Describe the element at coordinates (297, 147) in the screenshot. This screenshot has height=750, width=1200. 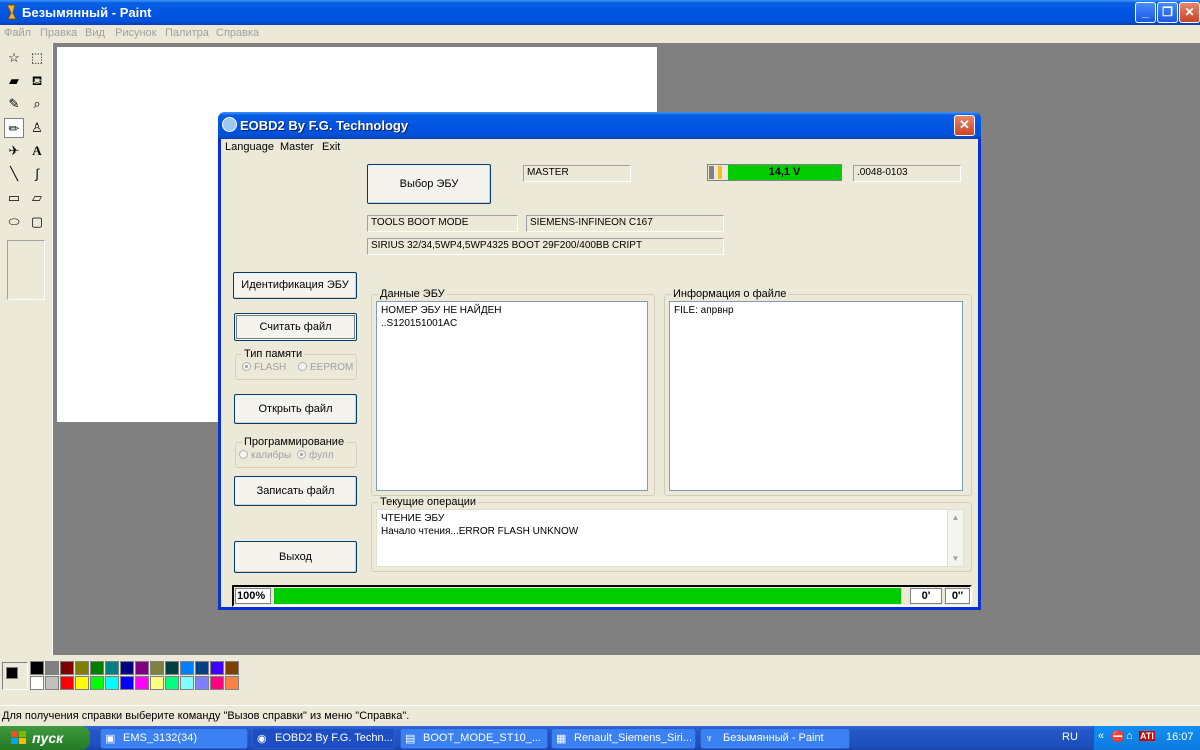
I see `menu-master: Master` at that location.